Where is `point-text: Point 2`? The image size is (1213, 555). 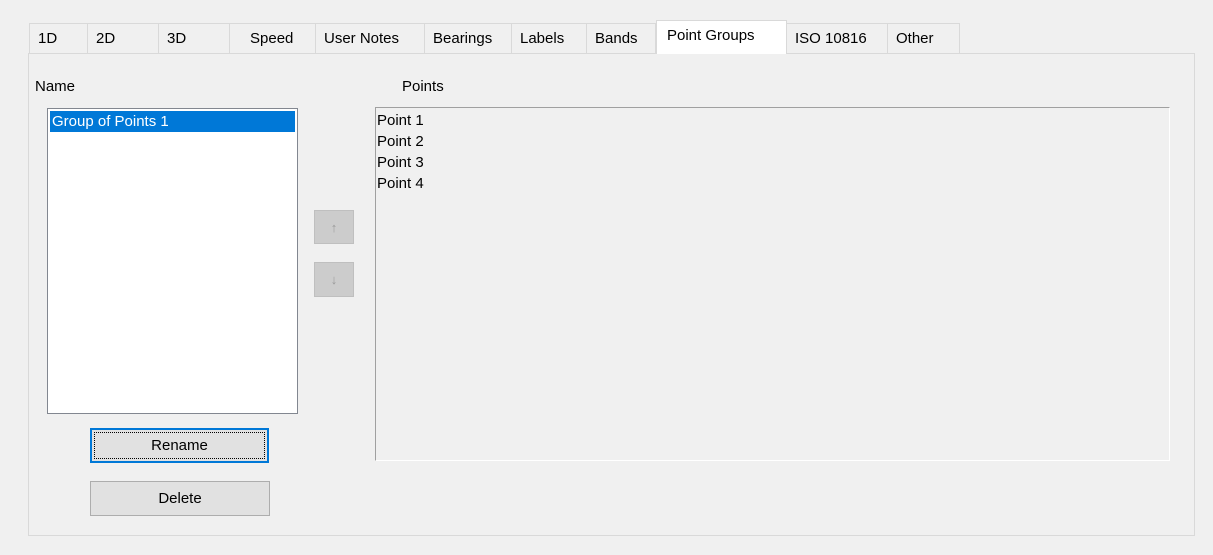
point-text: Point 2 is located at coordinates (400, 141).